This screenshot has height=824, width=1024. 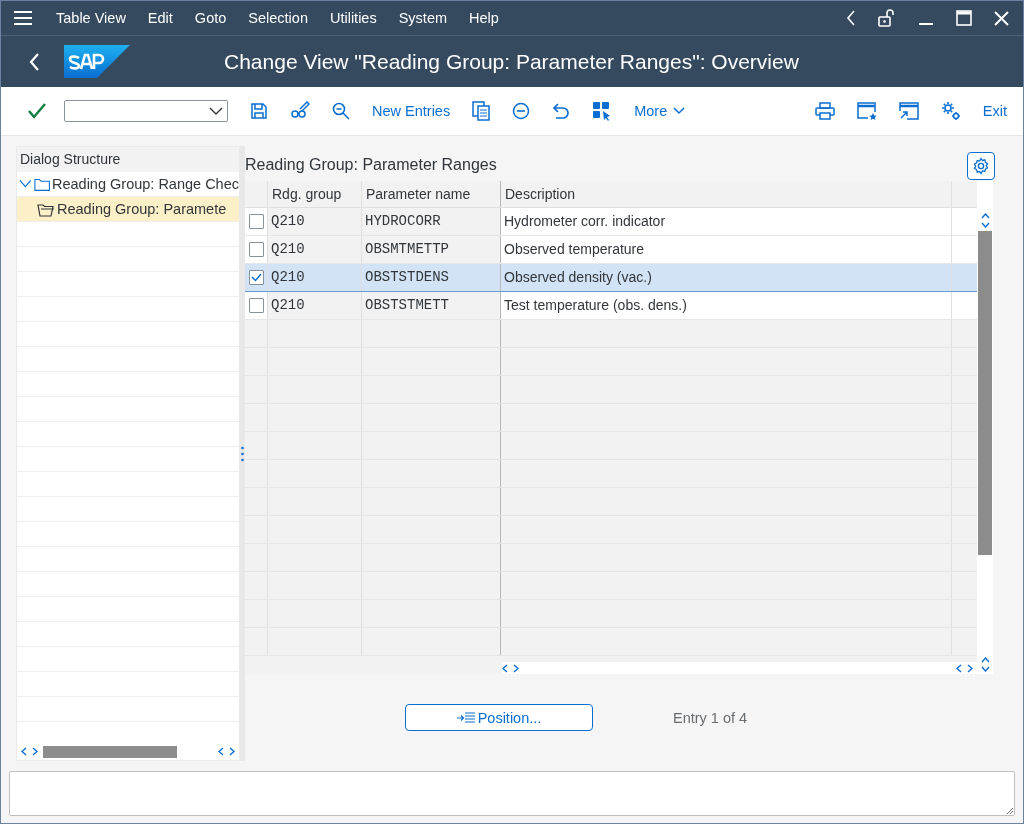 I want to click on table-row: Q210 OBSTSTMETT Test temperature (obs. dens.), so click(x=611, y=306).